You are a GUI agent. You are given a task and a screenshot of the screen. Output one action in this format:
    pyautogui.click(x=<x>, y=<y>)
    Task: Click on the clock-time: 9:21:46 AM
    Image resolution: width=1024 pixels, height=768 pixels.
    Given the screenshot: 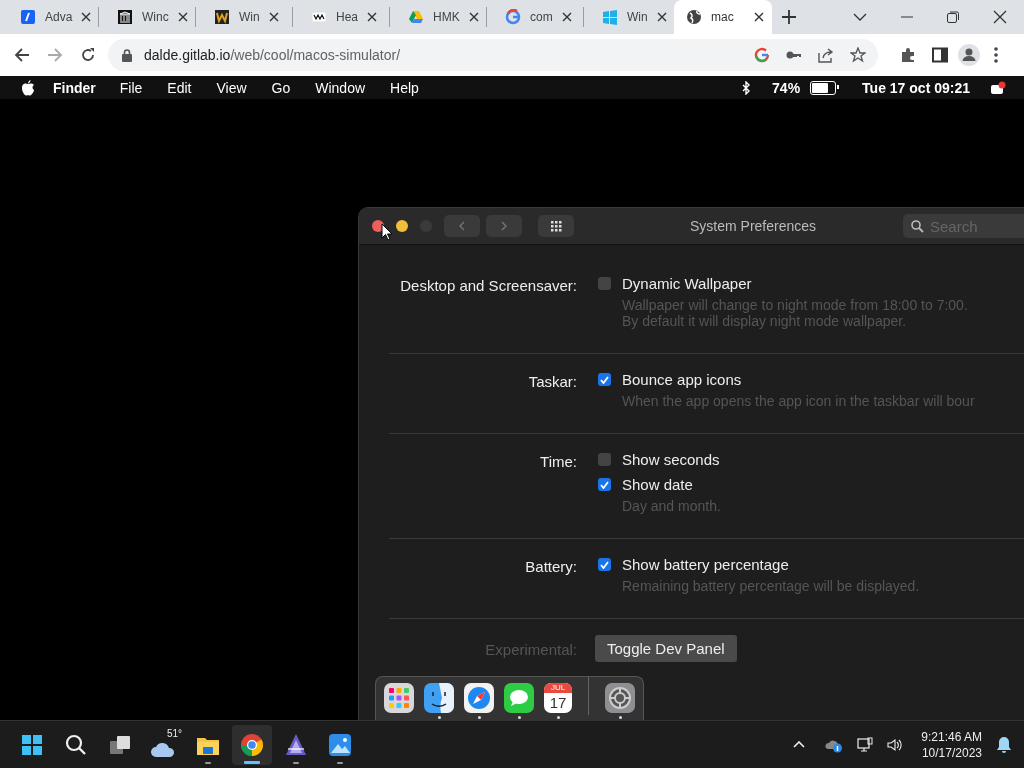 What is the action you would take?
    pyautogui.click(x=951, y=736)
    